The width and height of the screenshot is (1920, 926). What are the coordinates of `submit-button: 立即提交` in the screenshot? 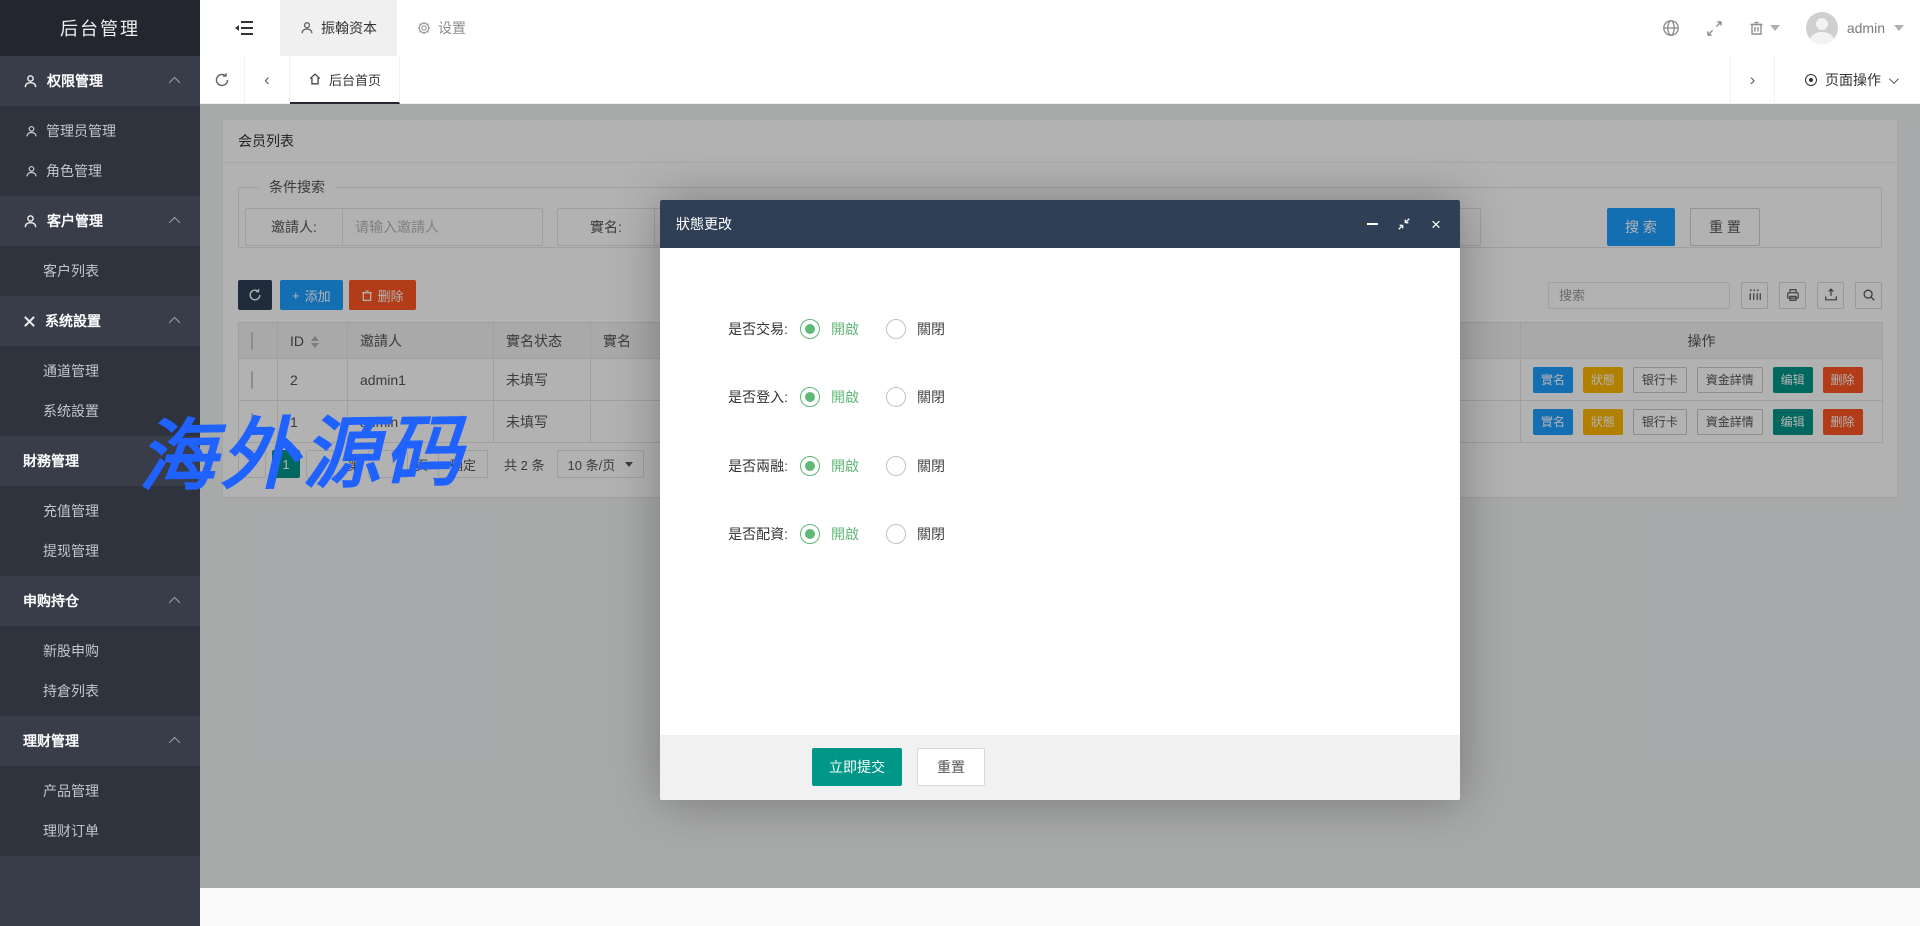 It's located at (857, 767).